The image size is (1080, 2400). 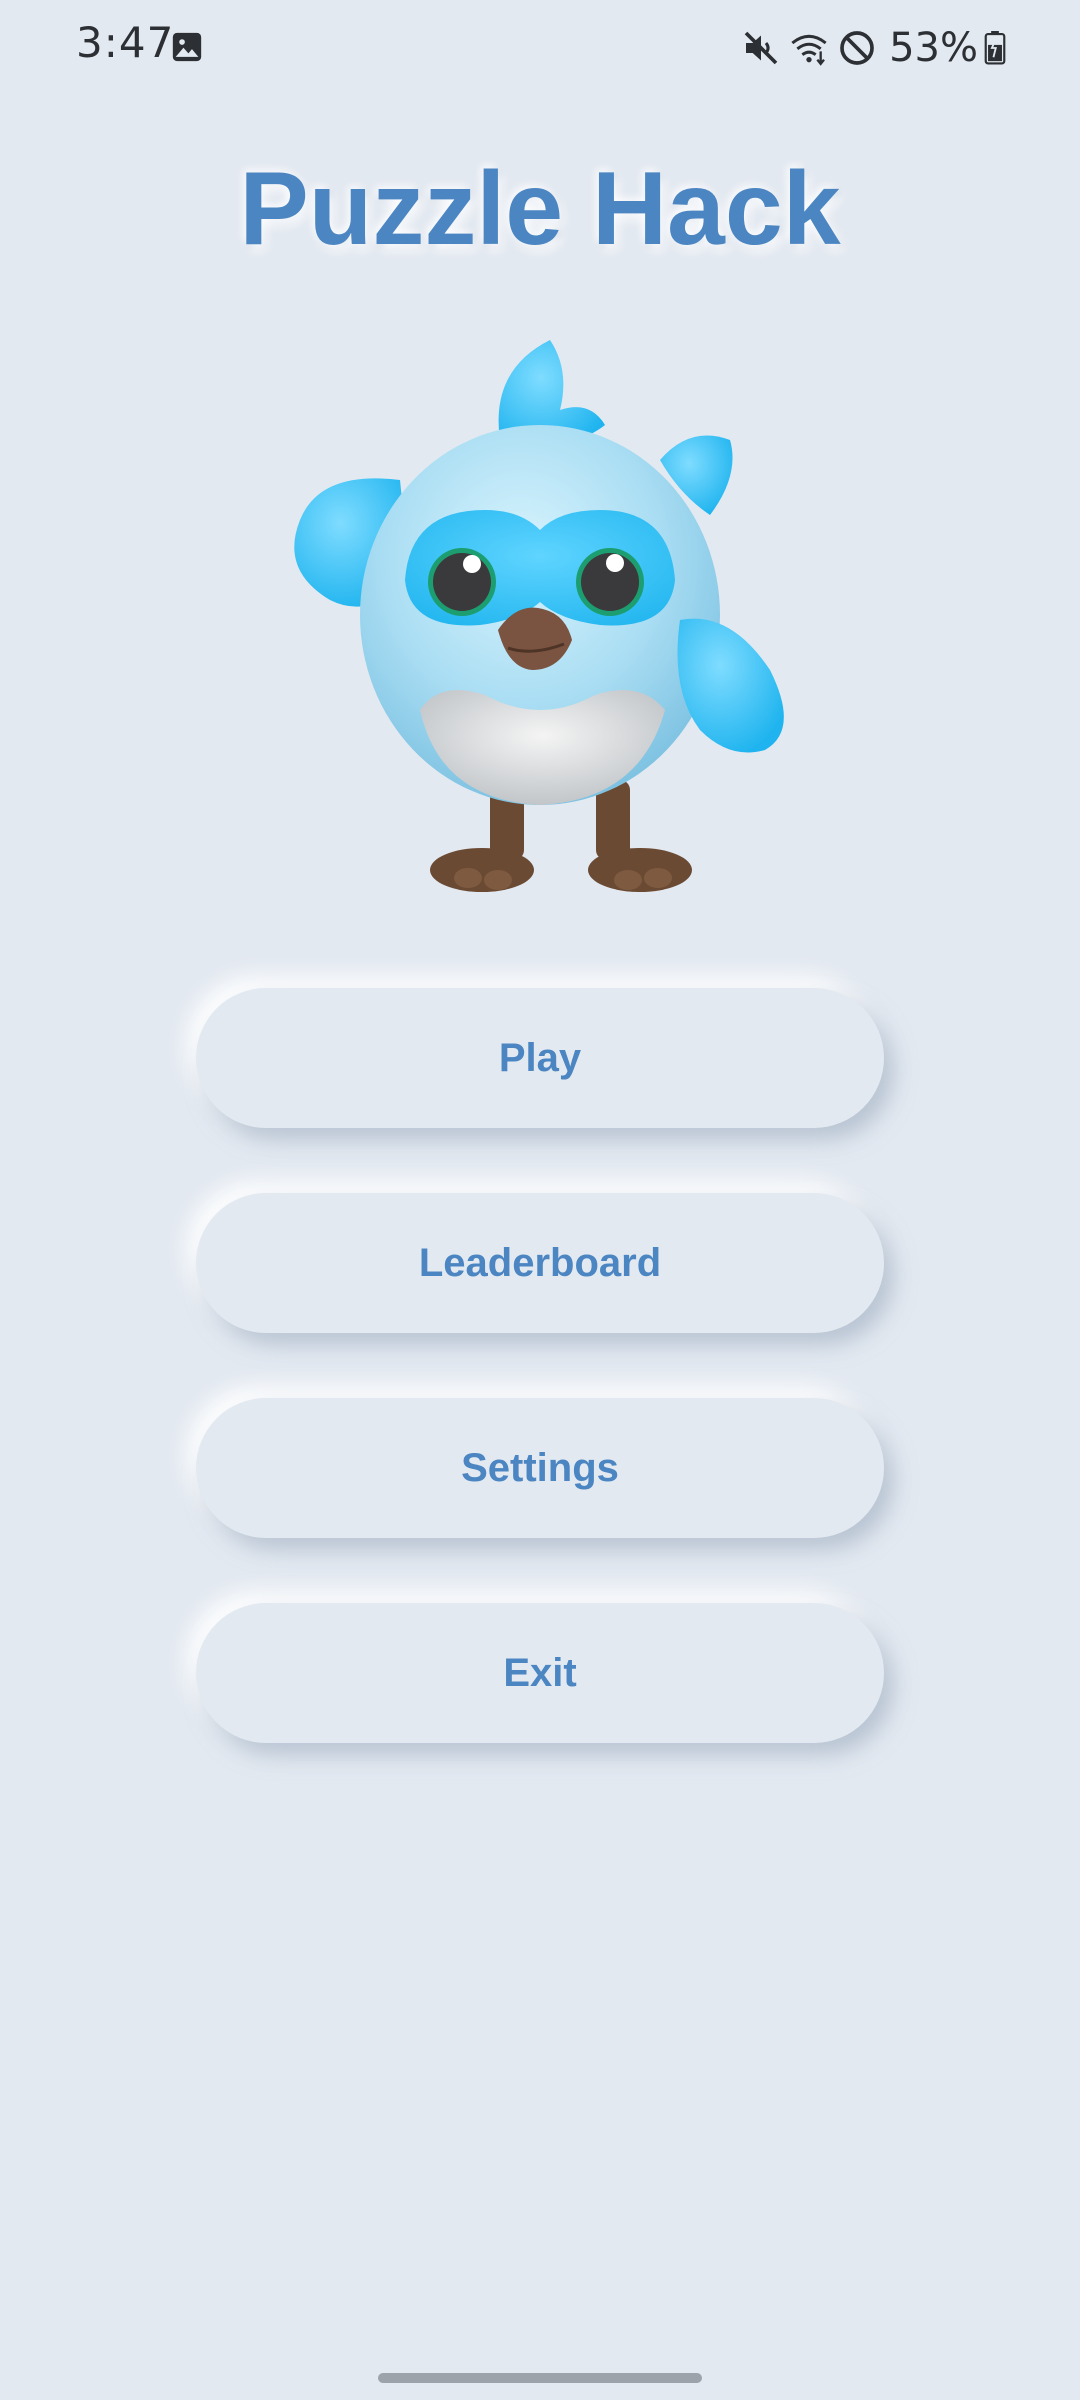 I want to click on battery-icon, so click(x=995, y=48).